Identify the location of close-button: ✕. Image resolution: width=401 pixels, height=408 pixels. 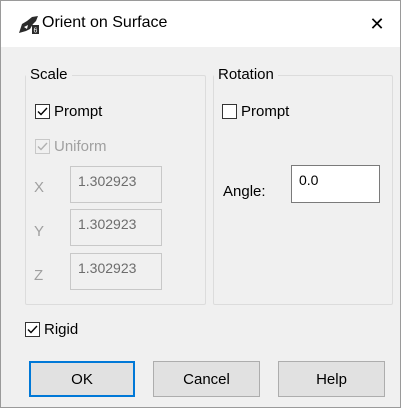
(377, 24).